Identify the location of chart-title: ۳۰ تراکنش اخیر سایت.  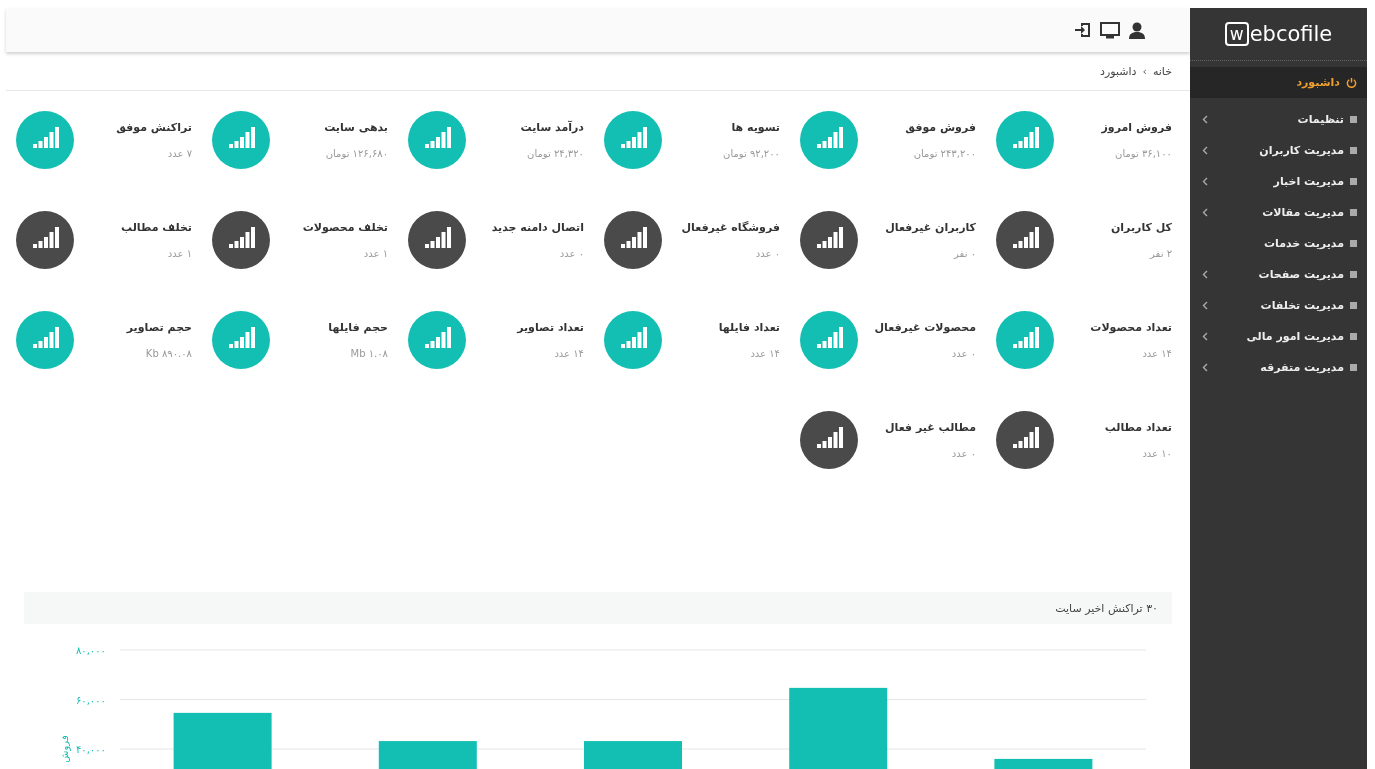
(1106, 608).